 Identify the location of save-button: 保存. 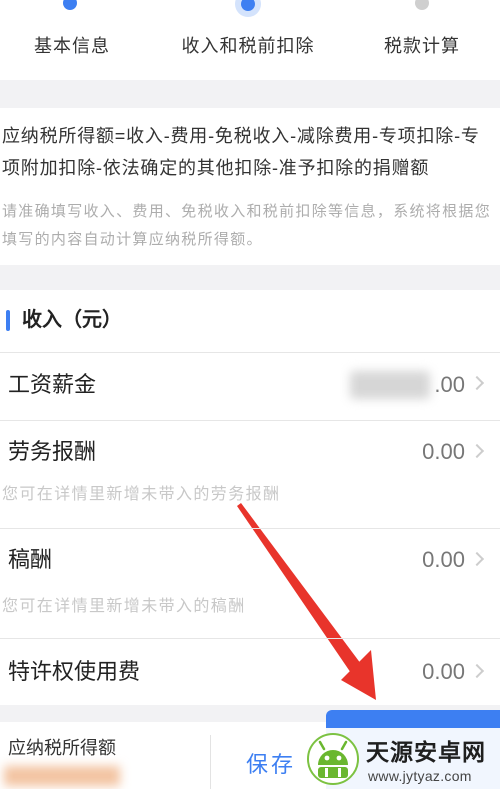
(271, 765).